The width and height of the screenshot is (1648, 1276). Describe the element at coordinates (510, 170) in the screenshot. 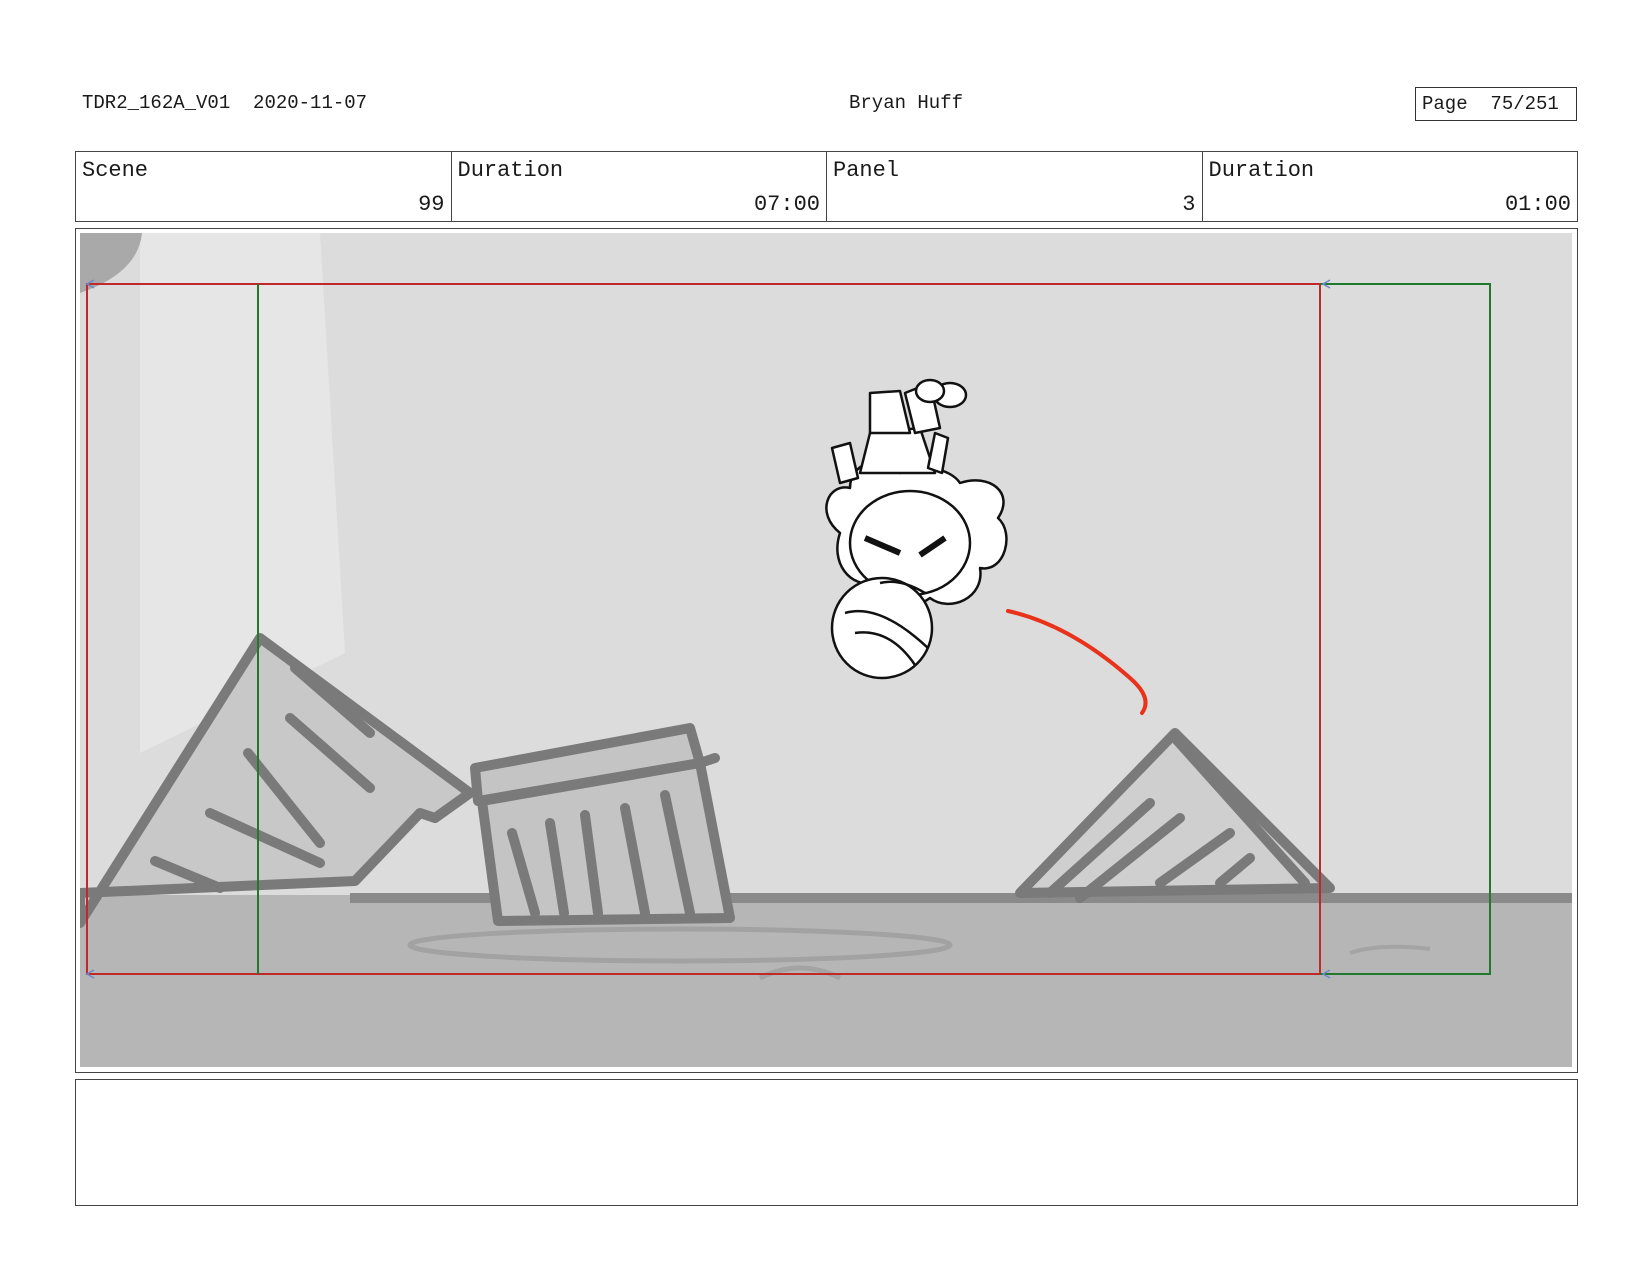

I see `scene-duration-label: Duration` at that location.